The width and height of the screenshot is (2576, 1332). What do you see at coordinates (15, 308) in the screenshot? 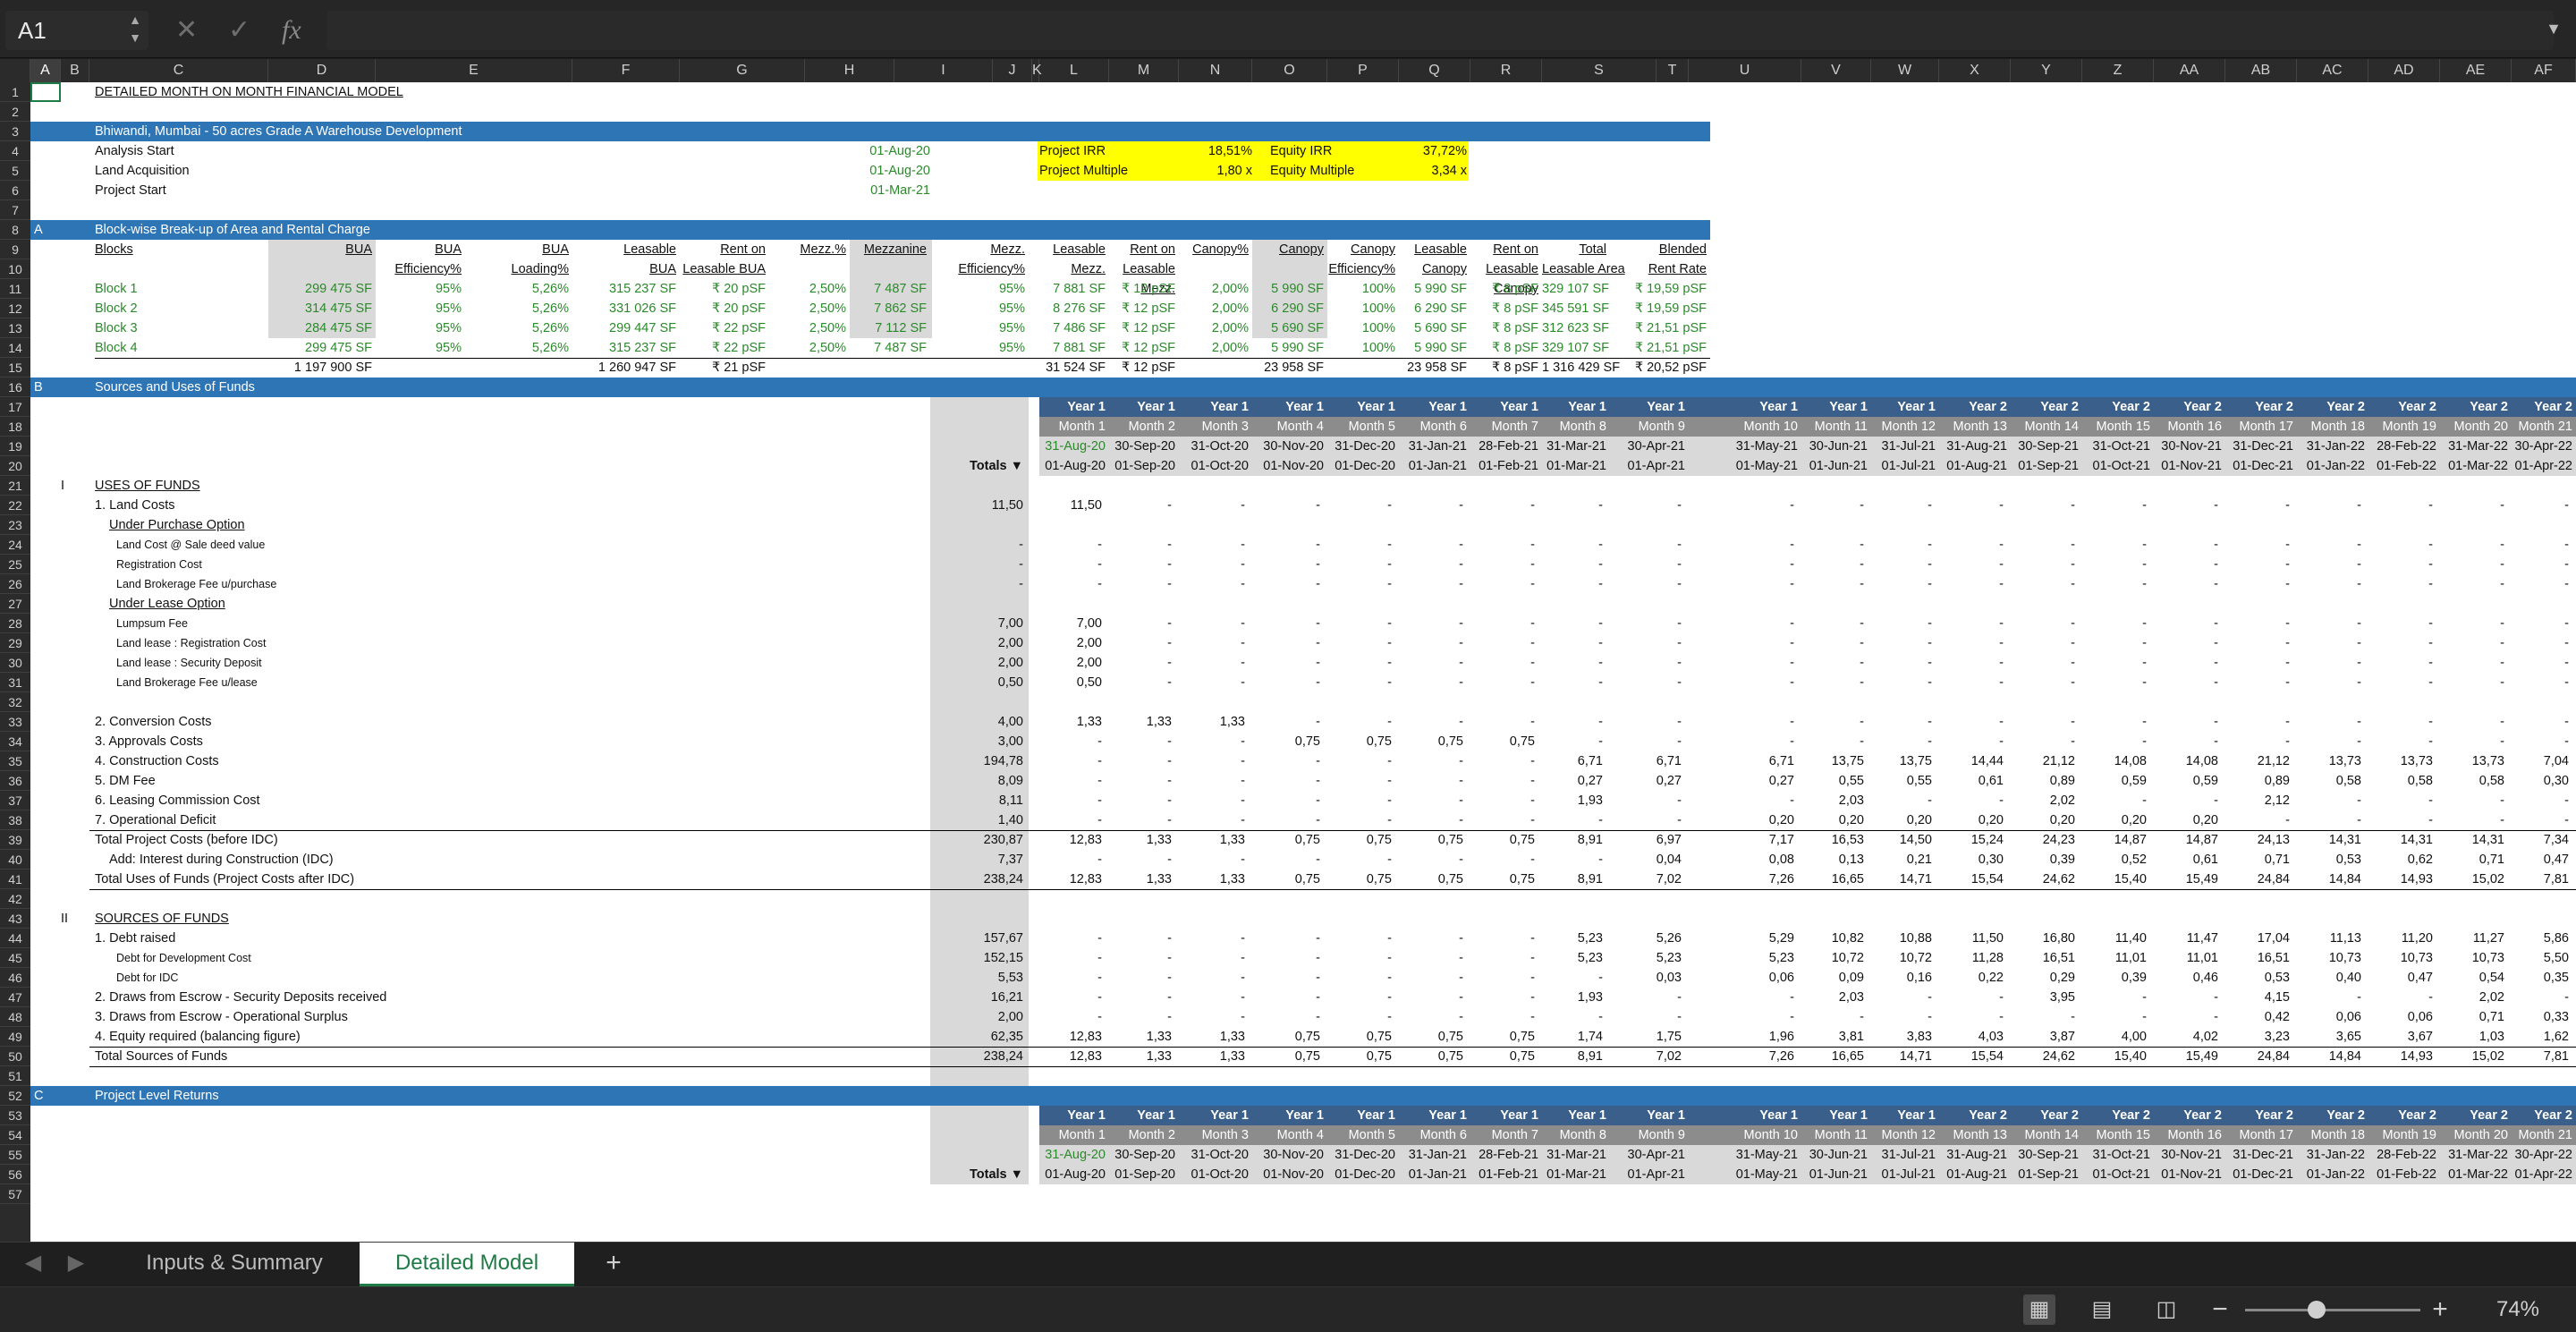
I see `row-header: 12` at bounding box center [15, 308].